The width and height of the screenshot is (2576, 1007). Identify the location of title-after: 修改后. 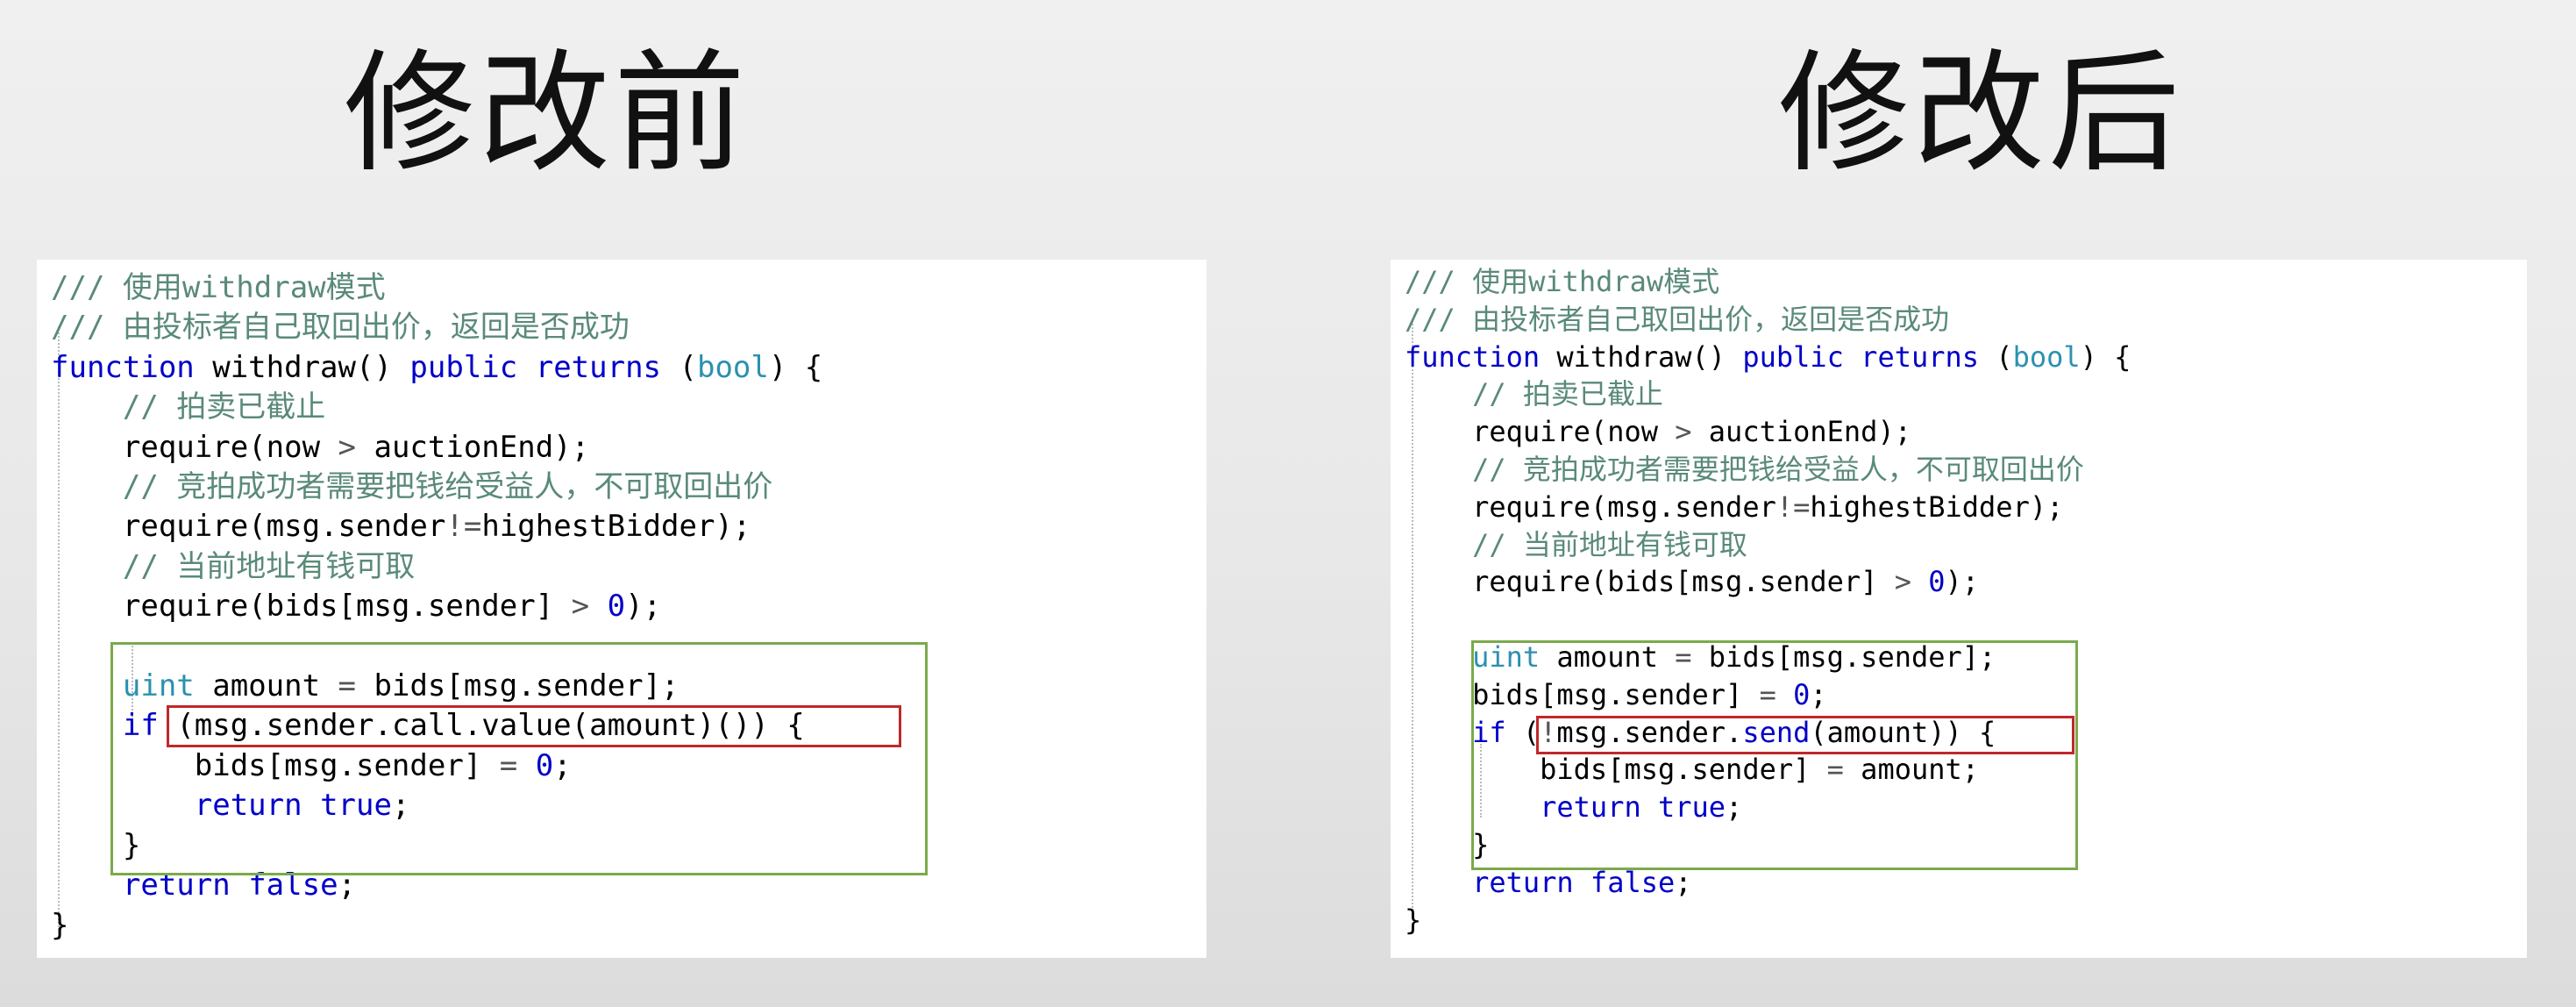
(1981, 114).